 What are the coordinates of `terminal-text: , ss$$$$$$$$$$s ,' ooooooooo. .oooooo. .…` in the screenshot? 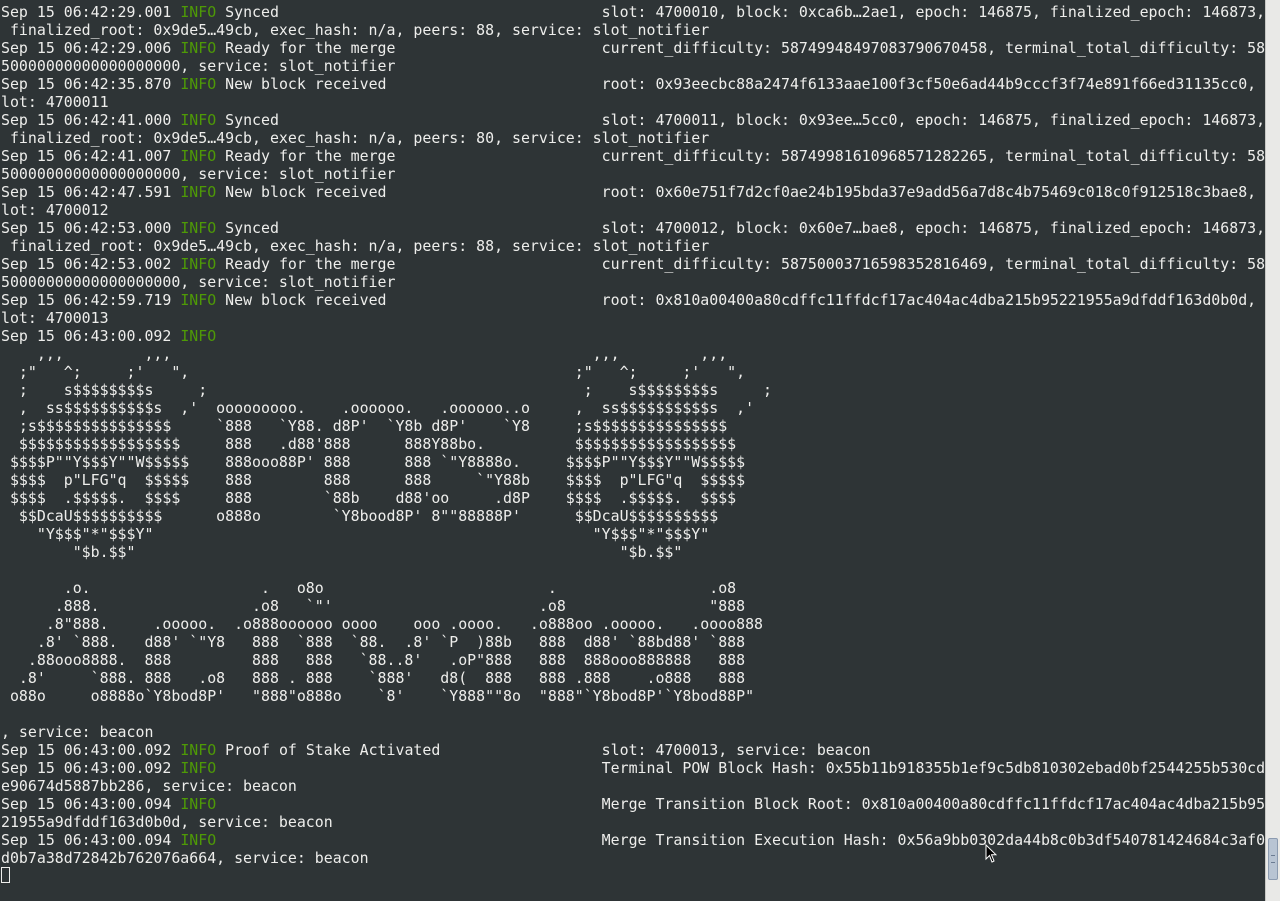 It's located at (378, 408).